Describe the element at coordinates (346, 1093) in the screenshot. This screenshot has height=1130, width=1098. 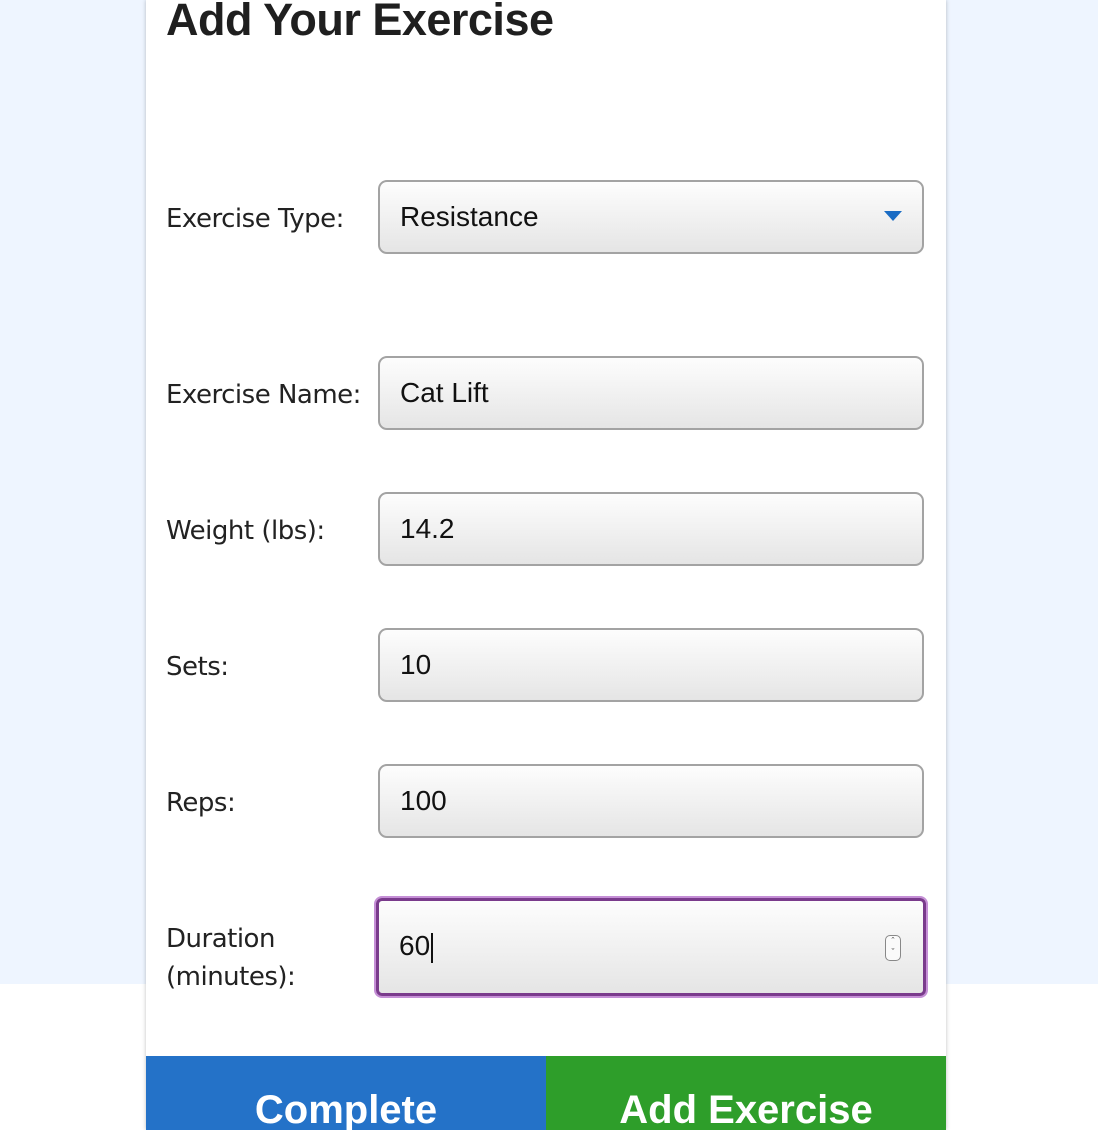
I see `complete-button: Complete` at that location.